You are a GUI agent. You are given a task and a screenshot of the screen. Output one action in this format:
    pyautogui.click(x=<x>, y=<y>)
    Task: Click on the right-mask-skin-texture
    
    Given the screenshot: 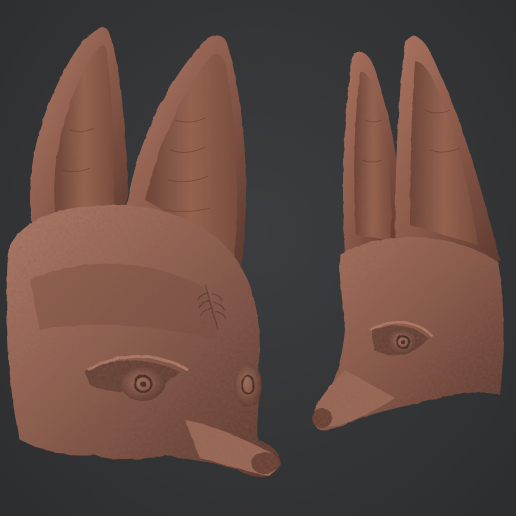 What is the action you would take?
    pyautogui.click(x=408, y=334)
    